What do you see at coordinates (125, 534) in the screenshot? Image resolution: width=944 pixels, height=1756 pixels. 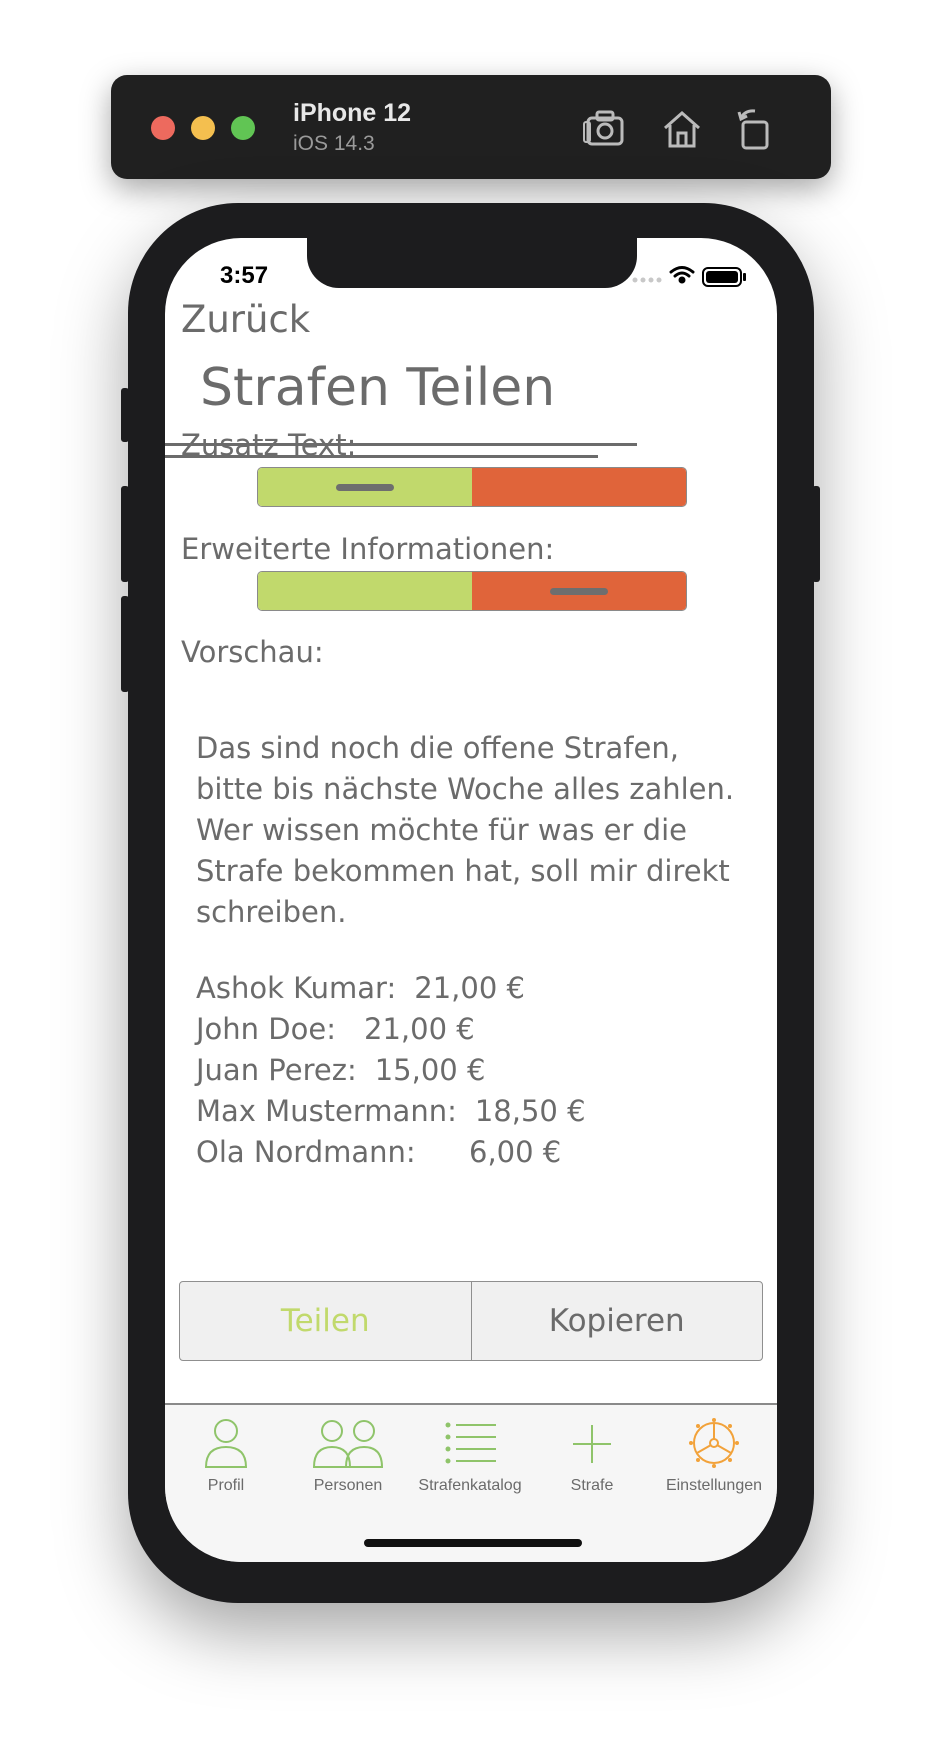 I see `volume-up-button` at bounding box center [125, 534].